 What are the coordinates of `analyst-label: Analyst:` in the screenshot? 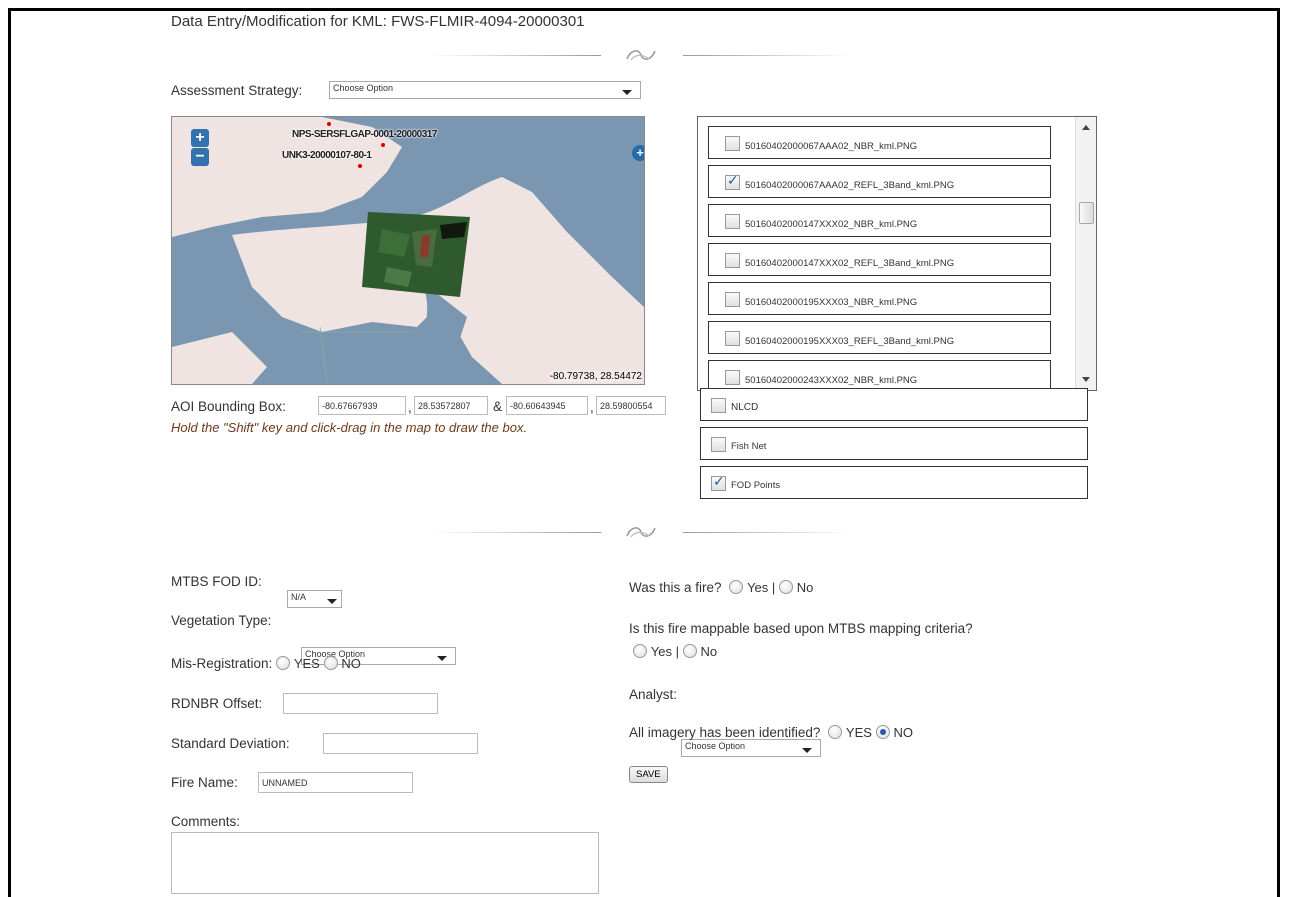 It's located at (653, 694).